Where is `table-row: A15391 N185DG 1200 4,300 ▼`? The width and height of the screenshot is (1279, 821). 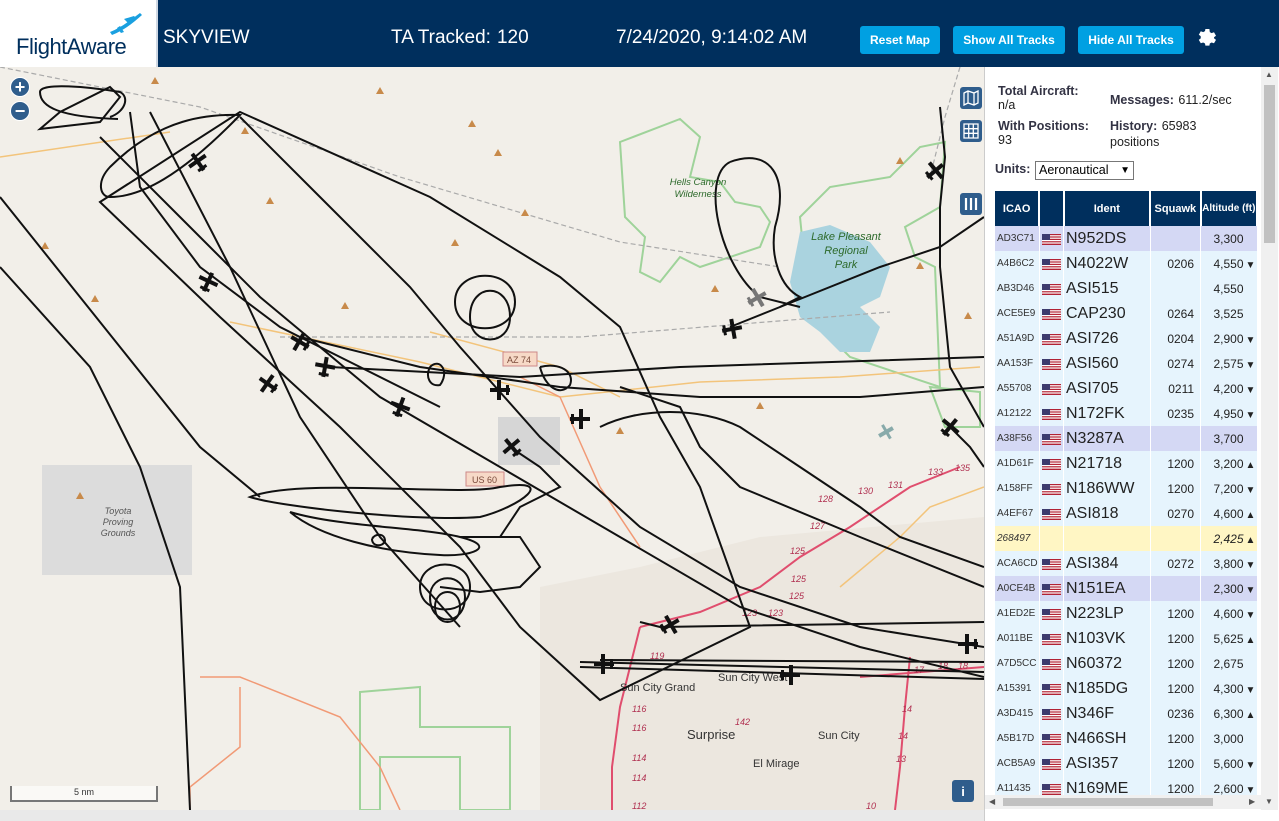
table-row: A15391 N185DG 1200 4,300 ▼ is located at coordinates (1126, 688).